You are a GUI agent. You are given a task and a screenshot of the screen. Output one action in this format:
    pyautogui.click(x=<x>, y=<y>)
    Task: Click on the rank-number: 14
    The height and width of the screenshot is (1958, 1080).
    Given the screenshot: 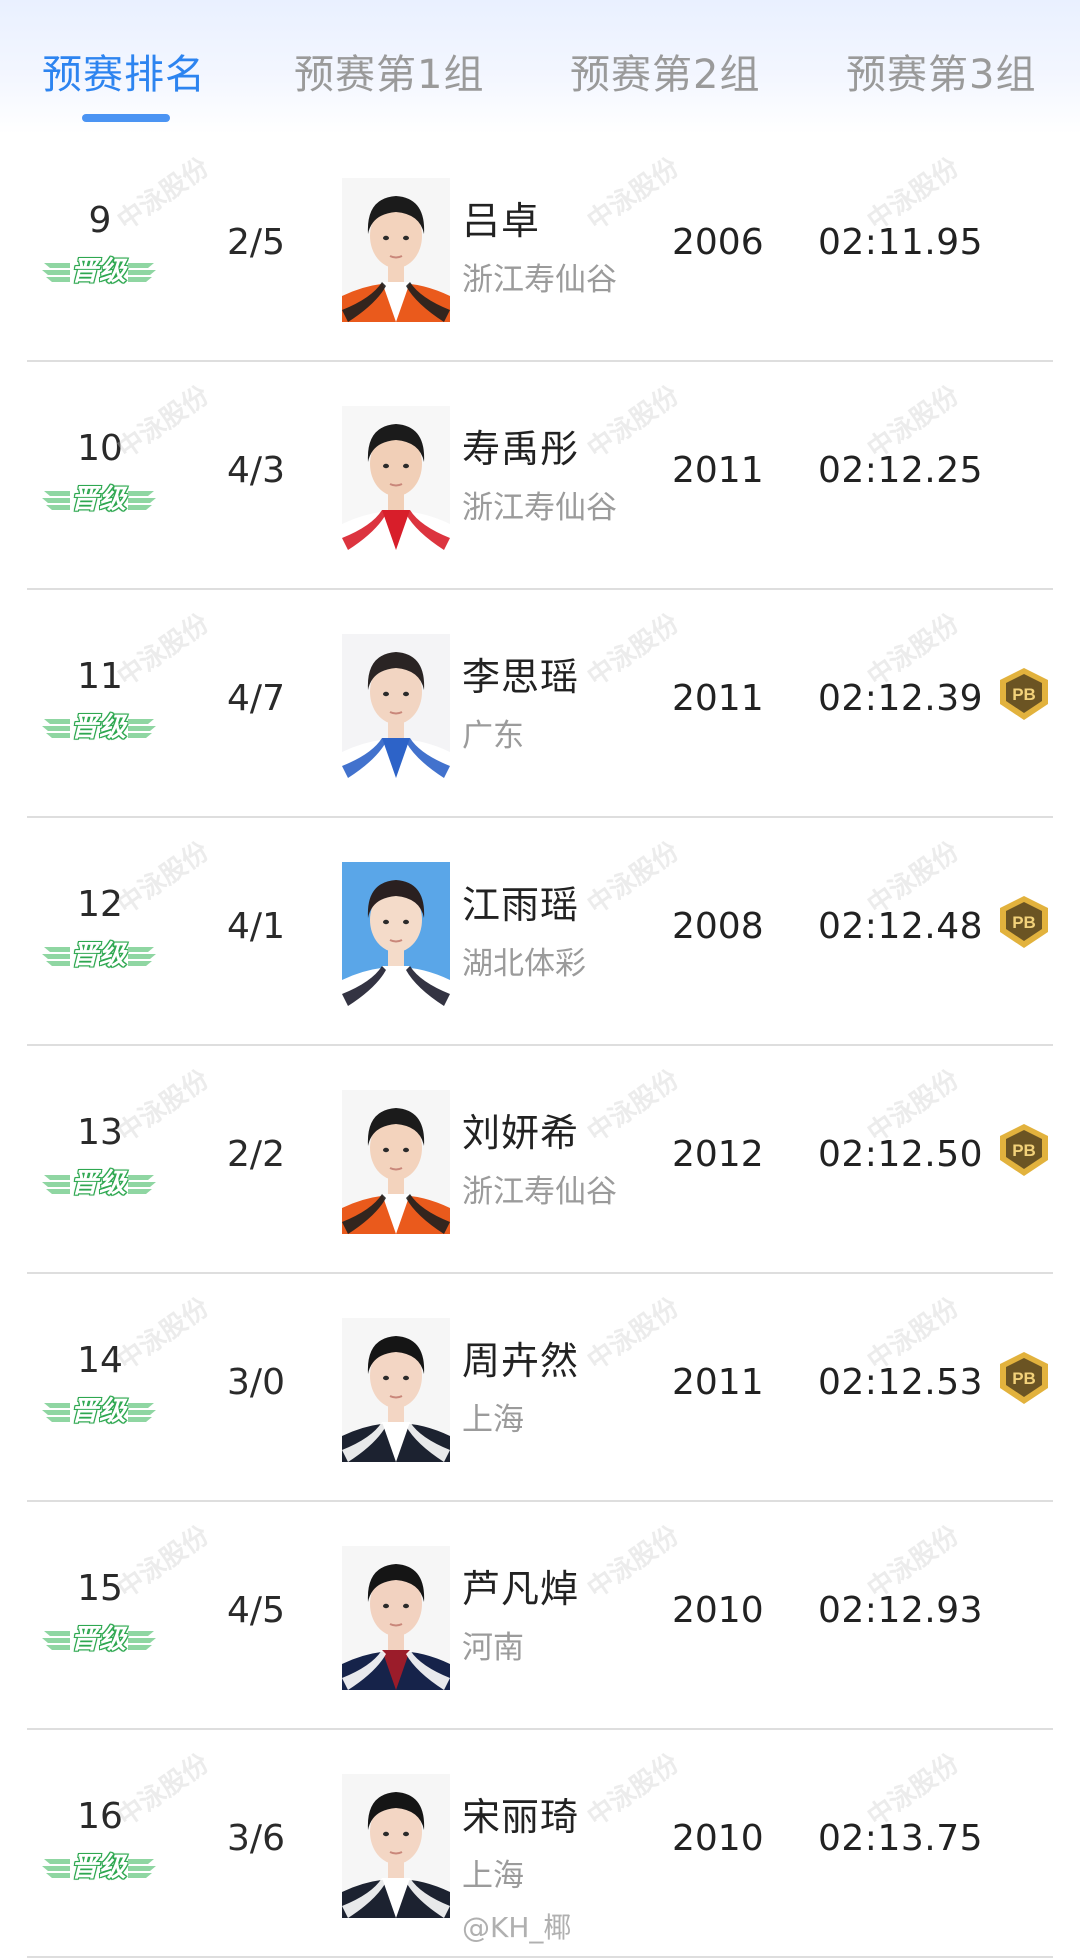 What is the action you would take?
    pyautogui.click(x=100, y=1360)
    